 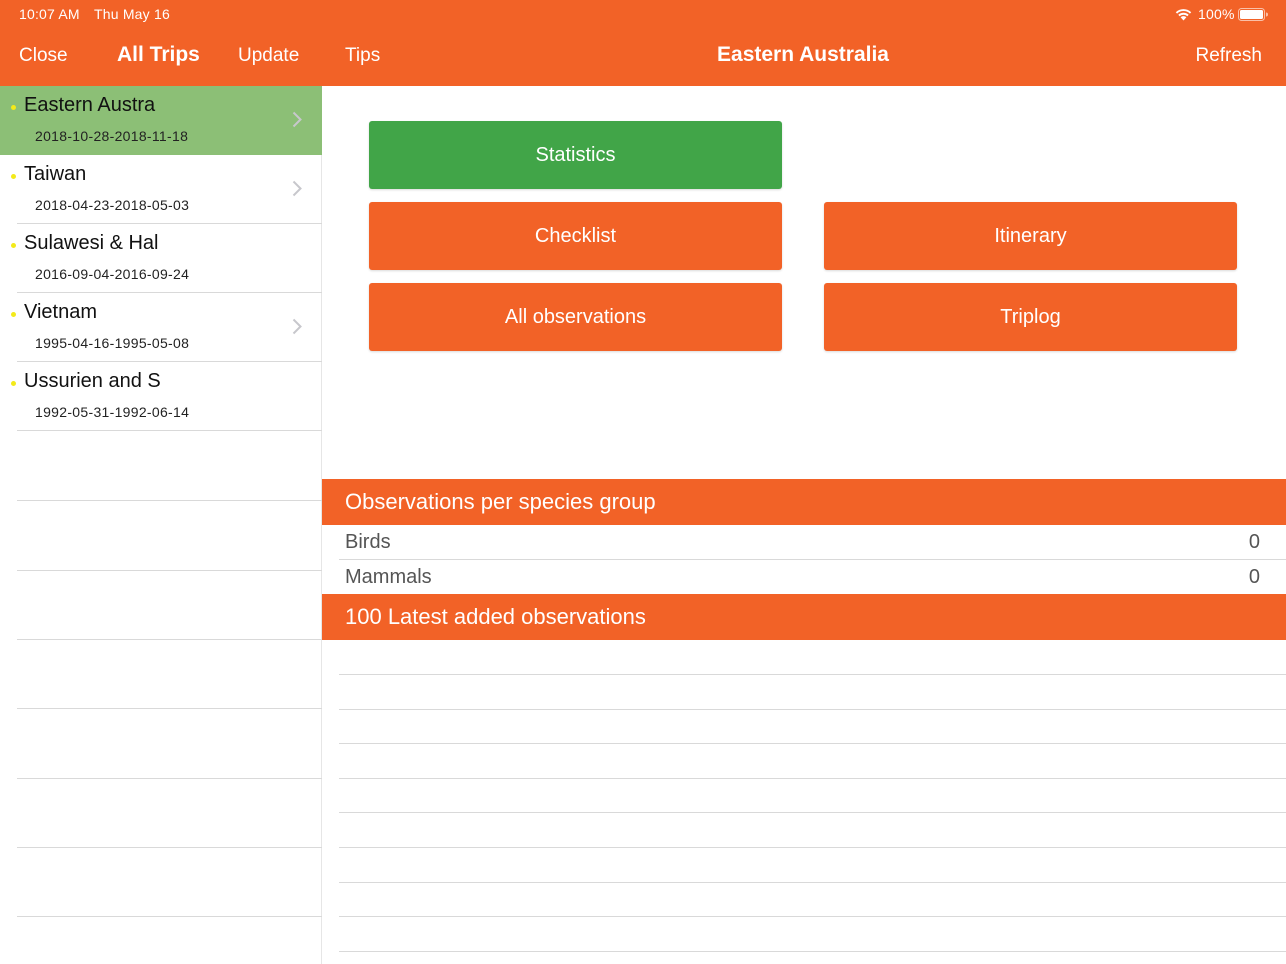 I want to click on status-time: 10:07 AM, so click(x=49, y=14).